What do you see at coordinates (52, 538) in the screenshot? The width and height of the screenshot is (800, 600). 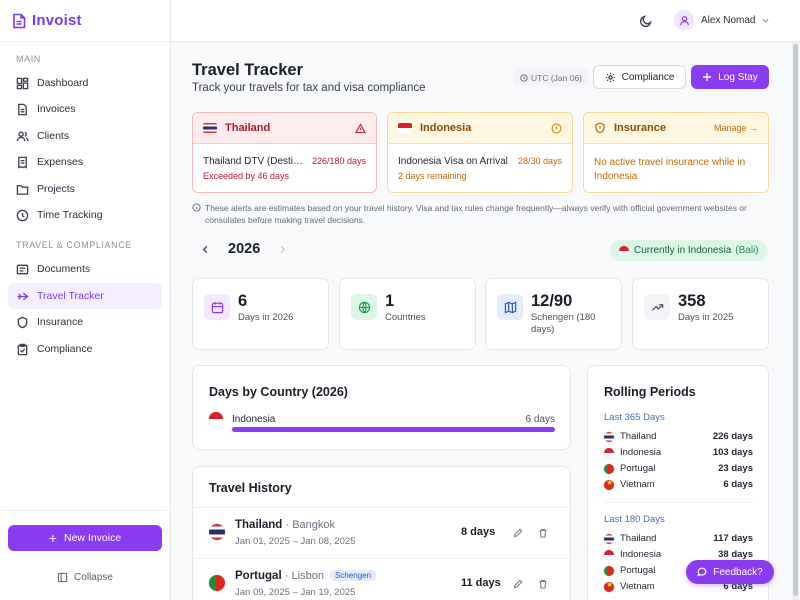 I see `plus-icon: +` at bounding box center [52, 538].